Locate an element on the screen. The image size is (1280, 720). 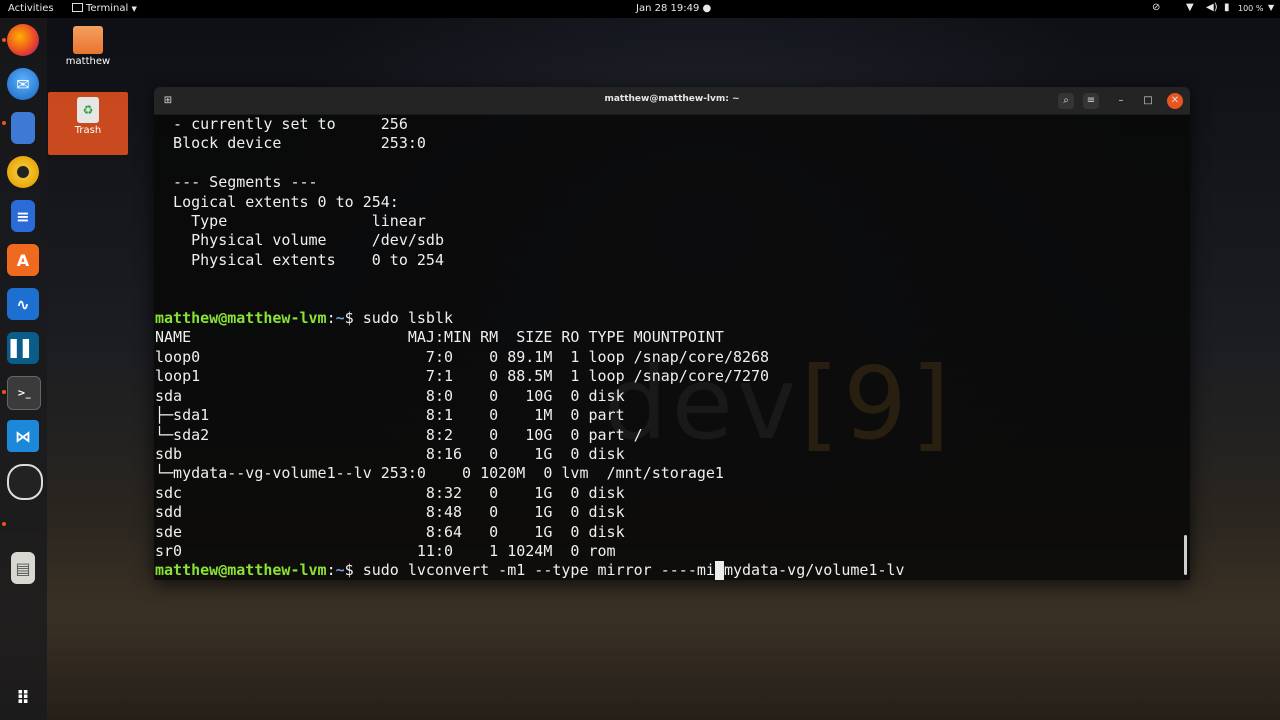
output-line: Block device 253:0 is located at coordinates (290, 143).